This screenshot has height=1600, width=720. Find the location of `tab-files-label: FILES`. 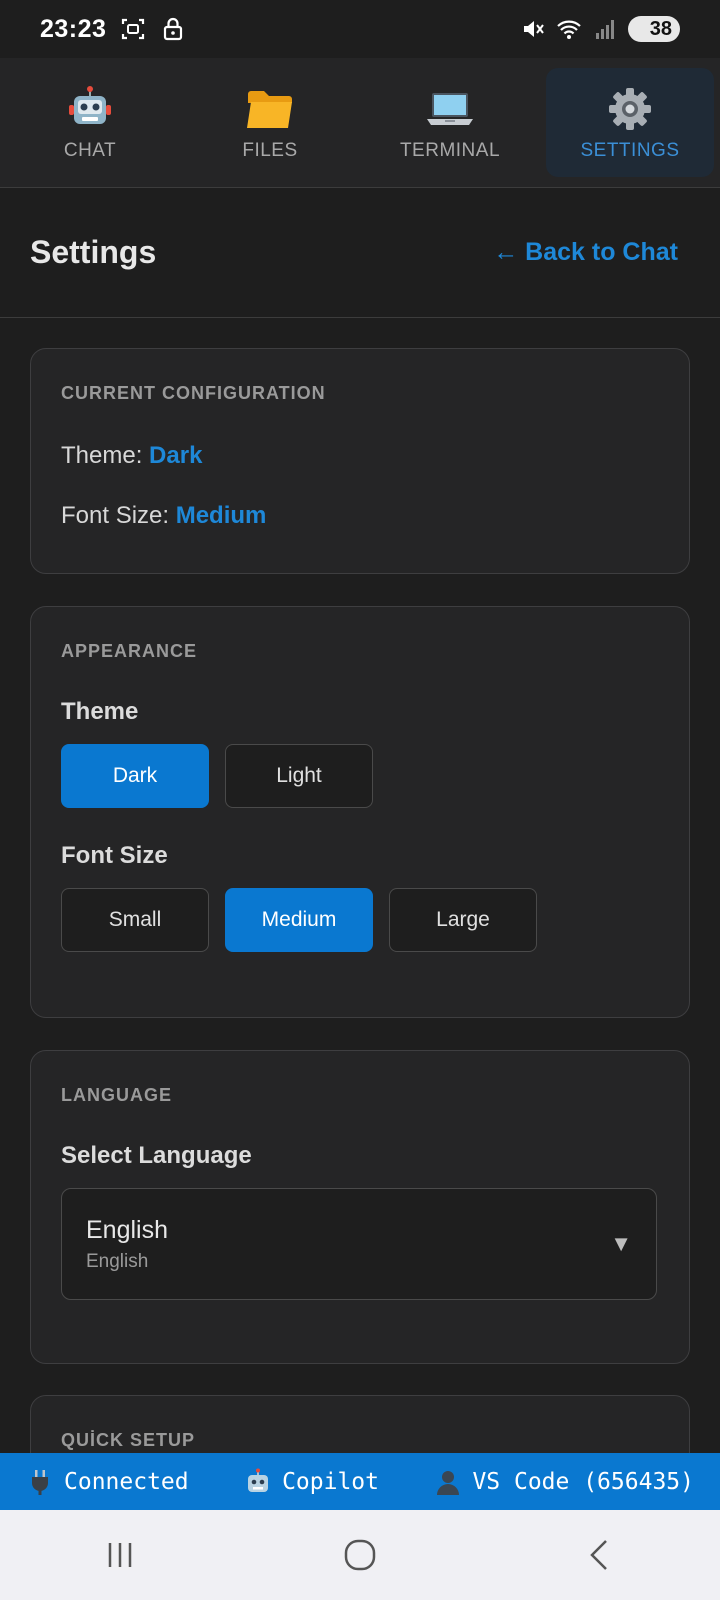

tab-files-label: FILES is located at coordinates (270, 150).